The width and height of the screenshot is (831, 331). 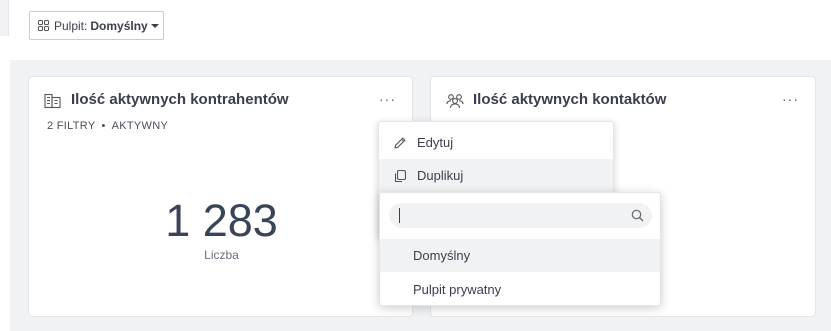 What do you see at coordinates (43, 25) in the screenshot?
I see `grid-icon` at bounding box center [43, 25].